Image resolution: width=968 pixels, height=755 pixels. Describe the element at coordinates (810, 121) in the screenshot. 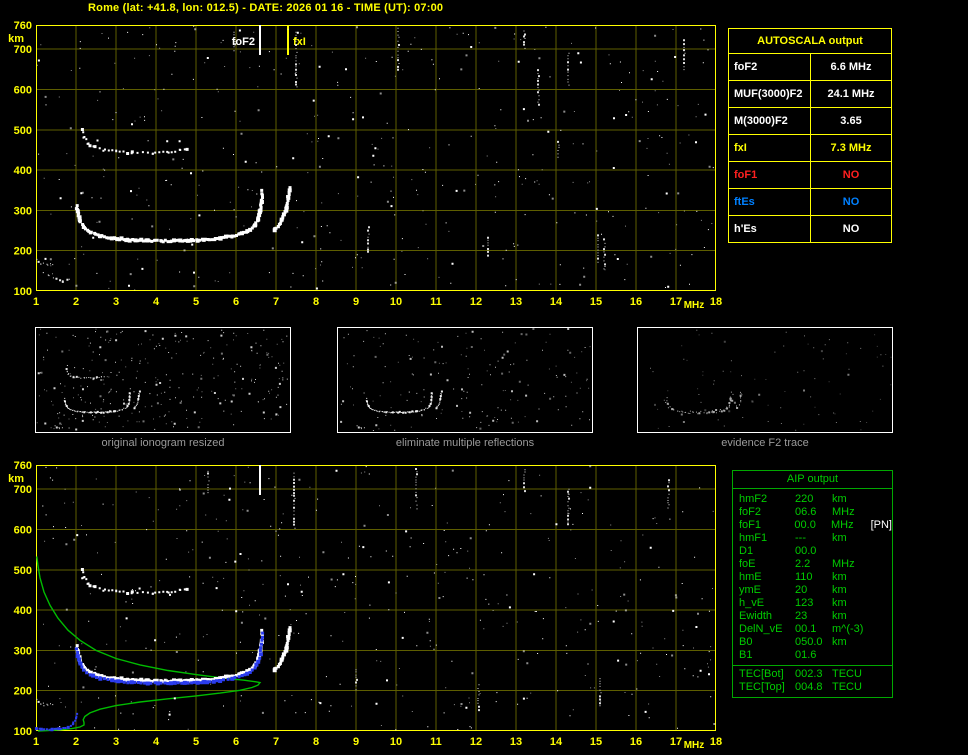

I see `autoscala-row: M(3000)F2 3.65` at that location.